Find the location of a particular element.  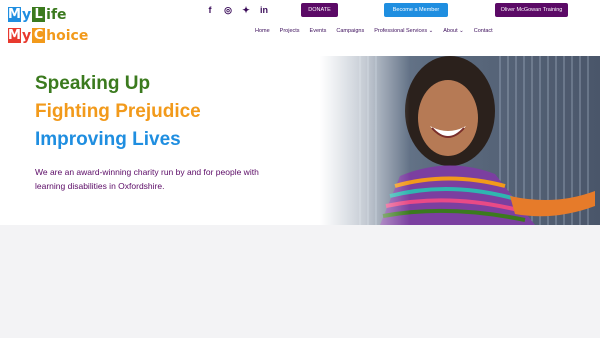

headline-improving-lives: Improving Lives is located at coordinates (108, 139).